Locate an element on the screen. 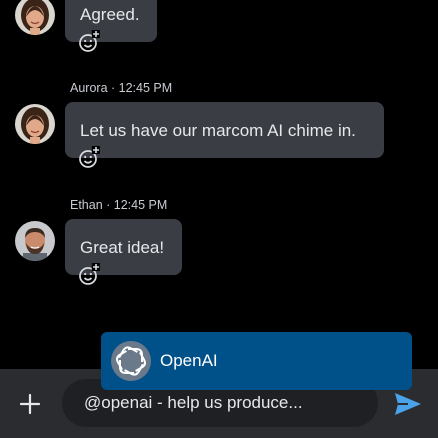  openai-logo is located at coordinates (131, 361).